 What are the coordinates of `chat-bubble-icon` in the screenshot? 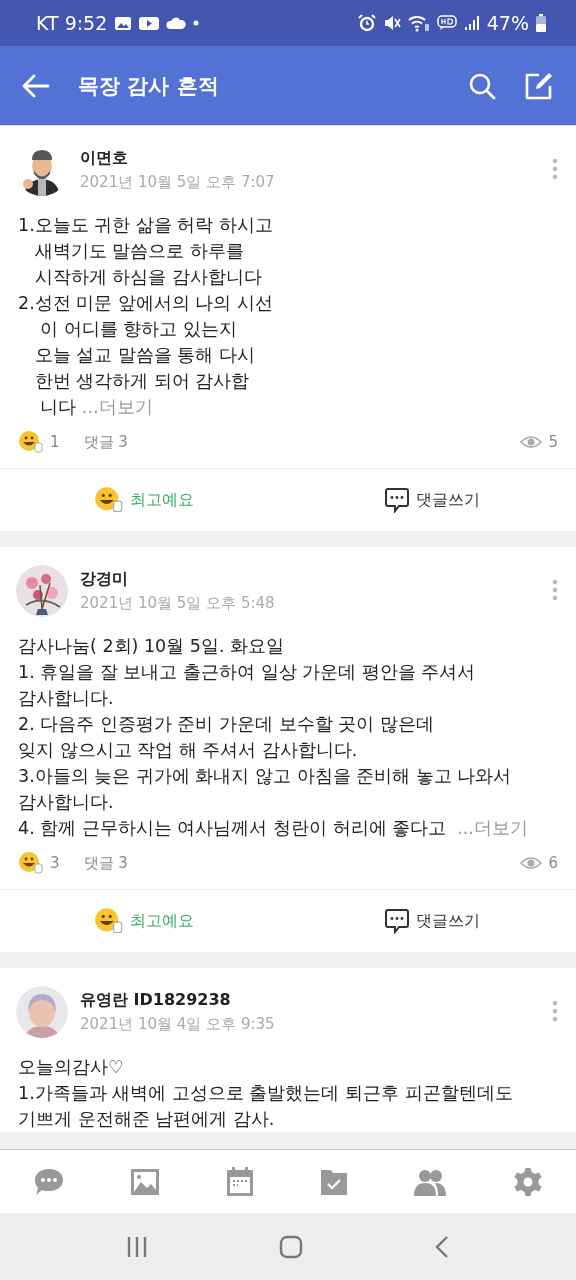 It's located at (48, 1181).